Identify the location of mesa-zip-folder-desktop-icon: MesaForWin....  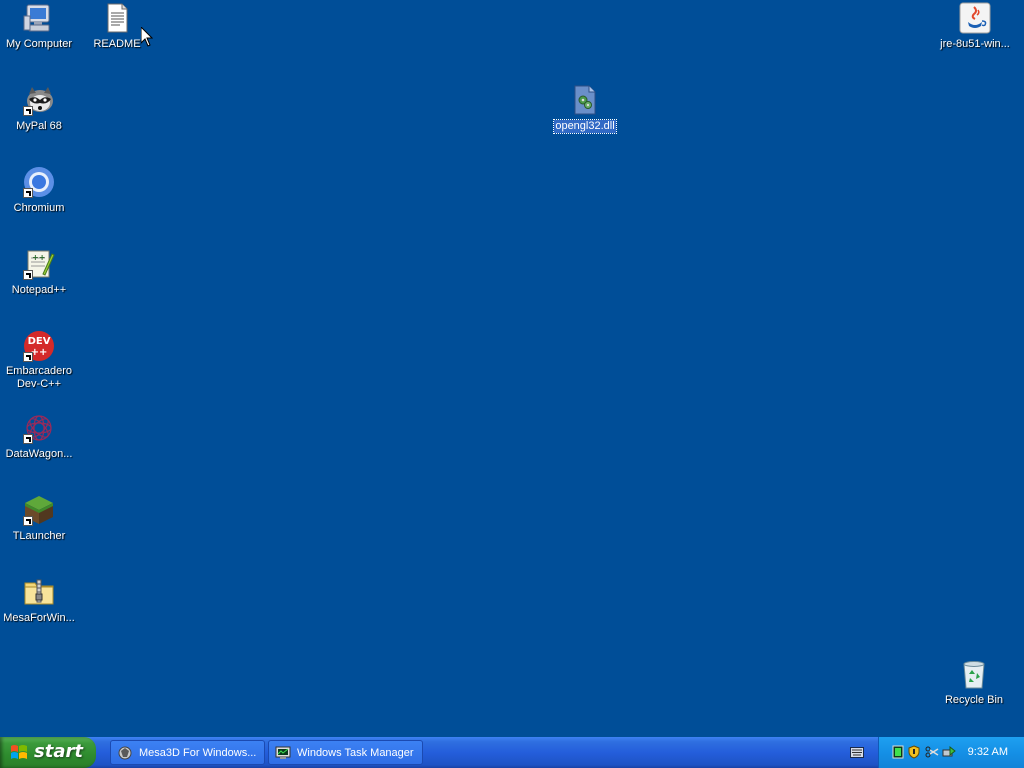
(39, 601).